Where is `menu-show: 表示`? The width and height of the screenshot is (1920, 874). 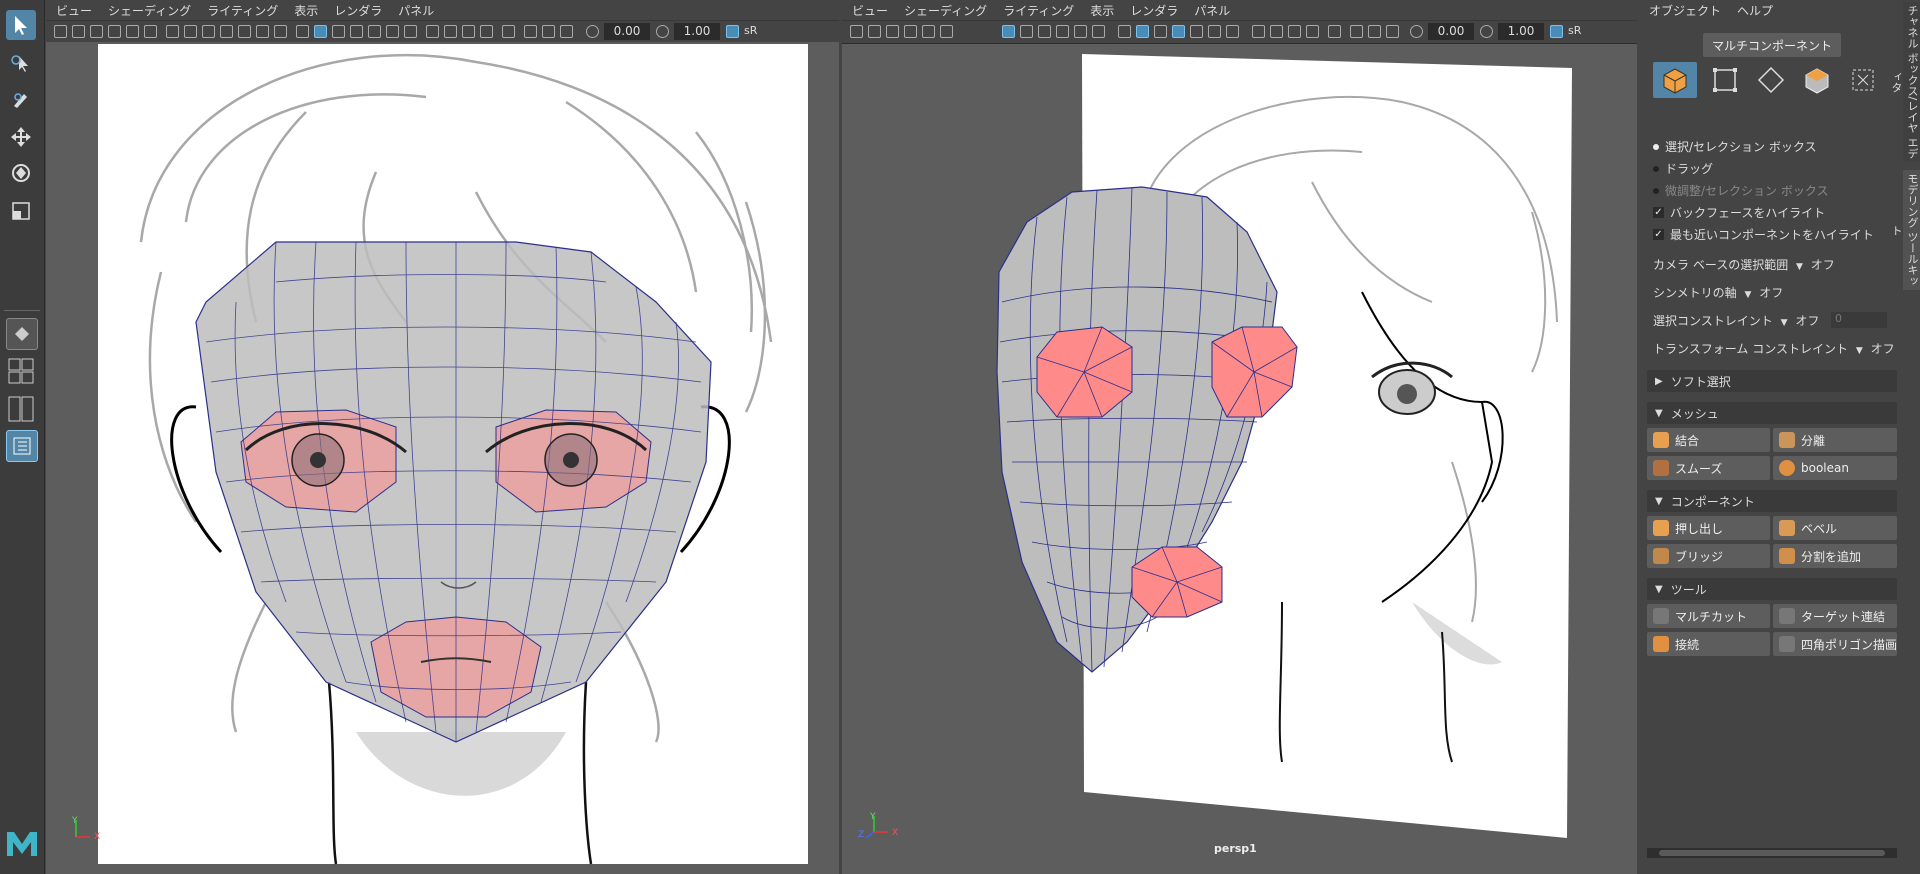
menu-show: 表示 is located at coordinates (1102, 10).